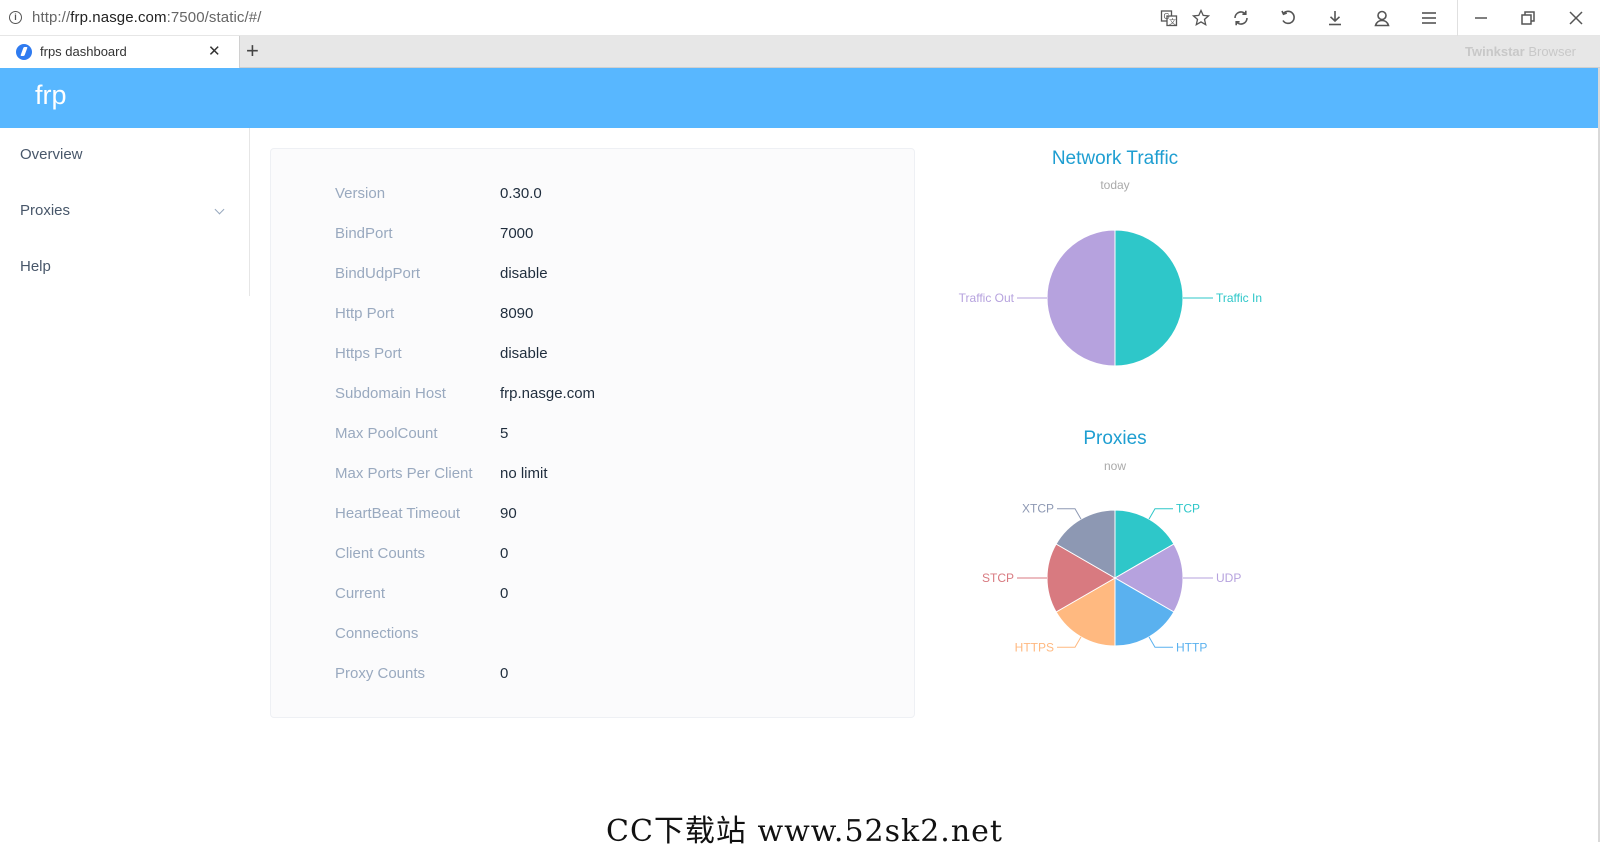 The height and width of the screenshot is (850, 1600). I want to click on download-icon, so click(1335, 18).